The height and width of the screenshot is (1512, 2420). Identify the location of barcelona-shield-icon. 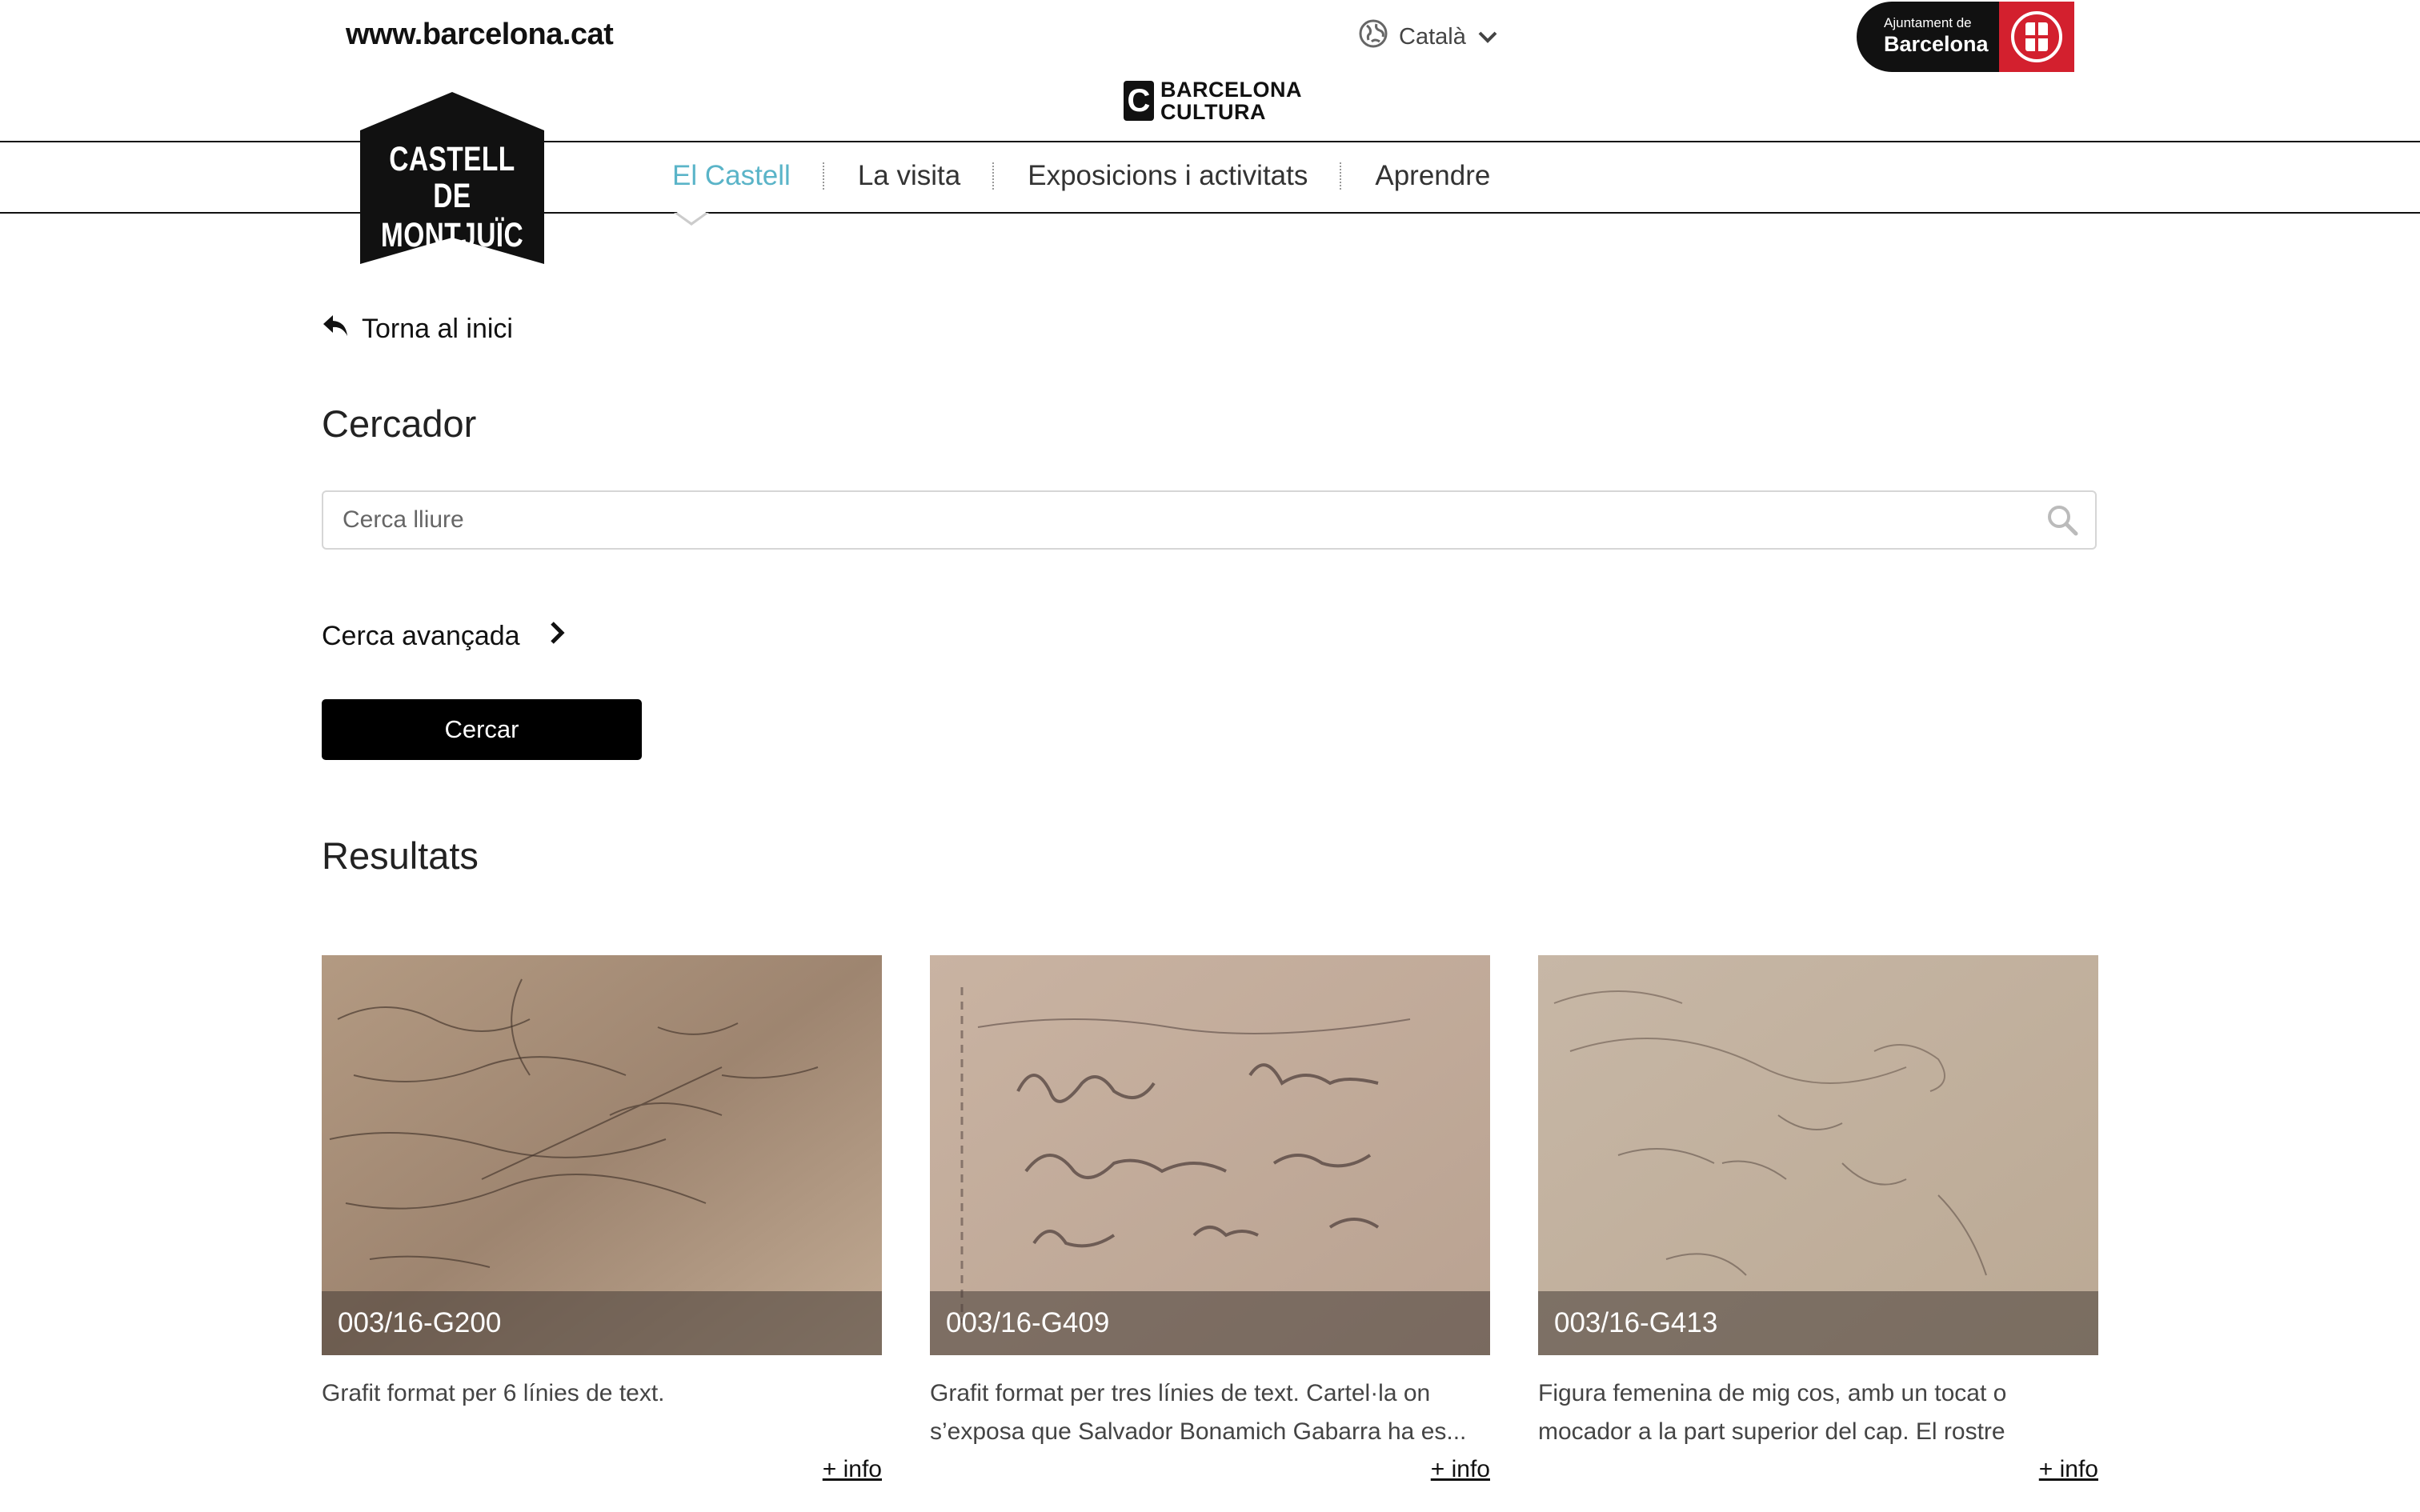
(2036, 37).